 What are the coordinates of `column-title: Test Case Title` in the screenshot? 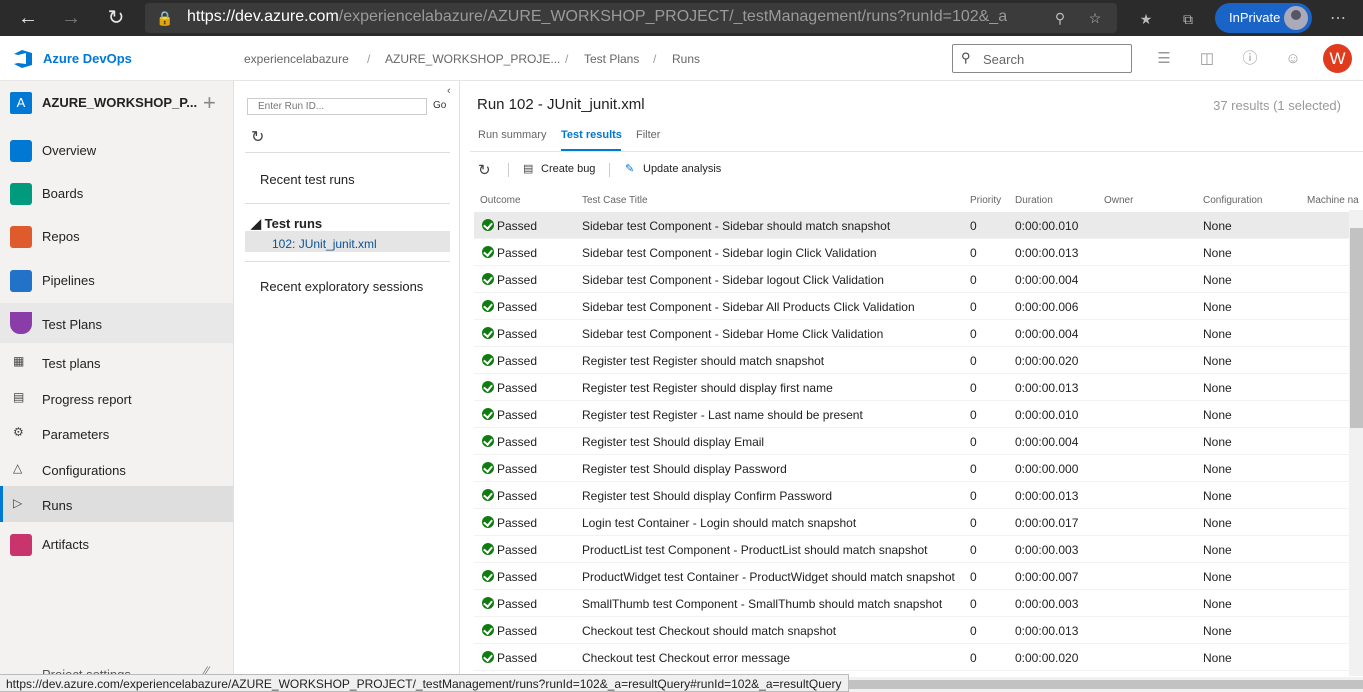 It's located at (615, 200).